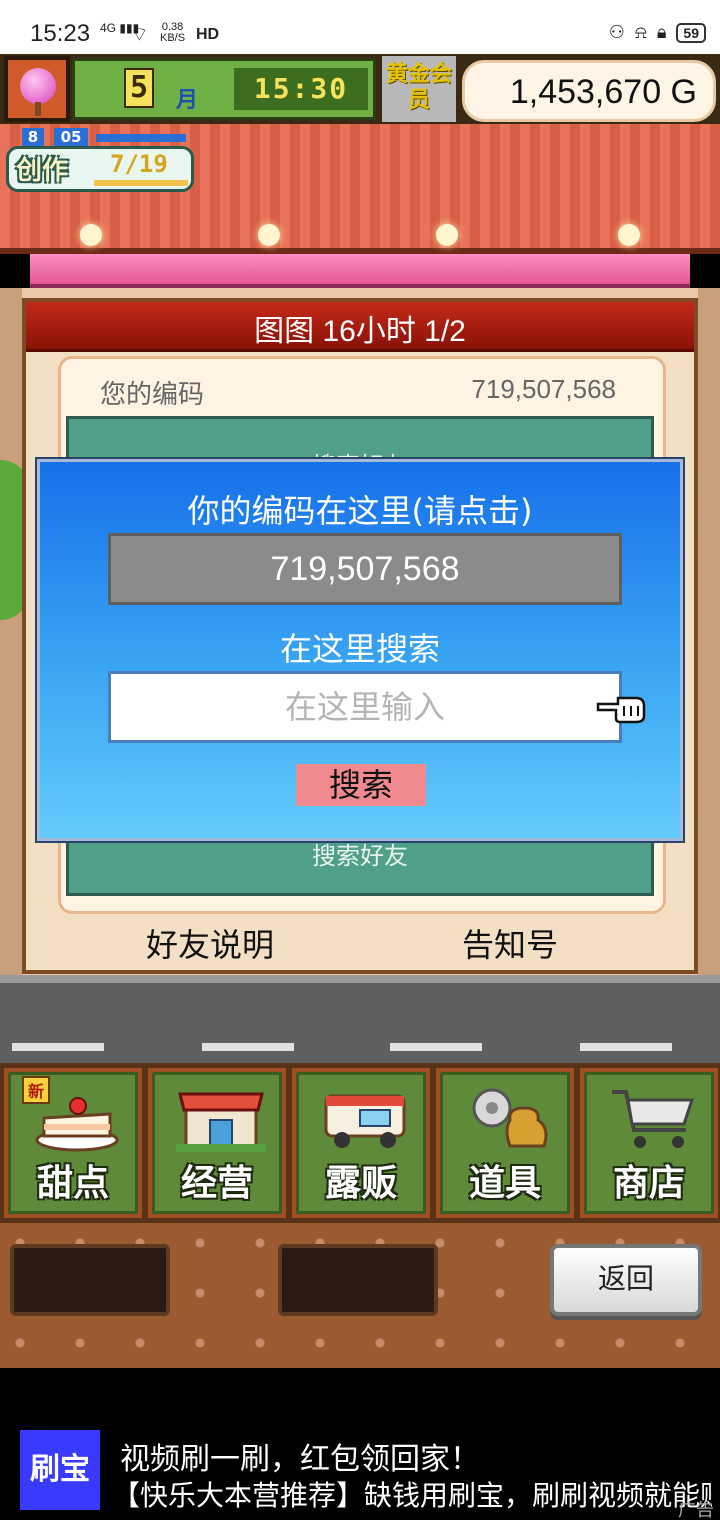  What do you see at coordinates (653, 1119) in the screenshot?
I see `cart-icon` at bounding box center [653, 1119].